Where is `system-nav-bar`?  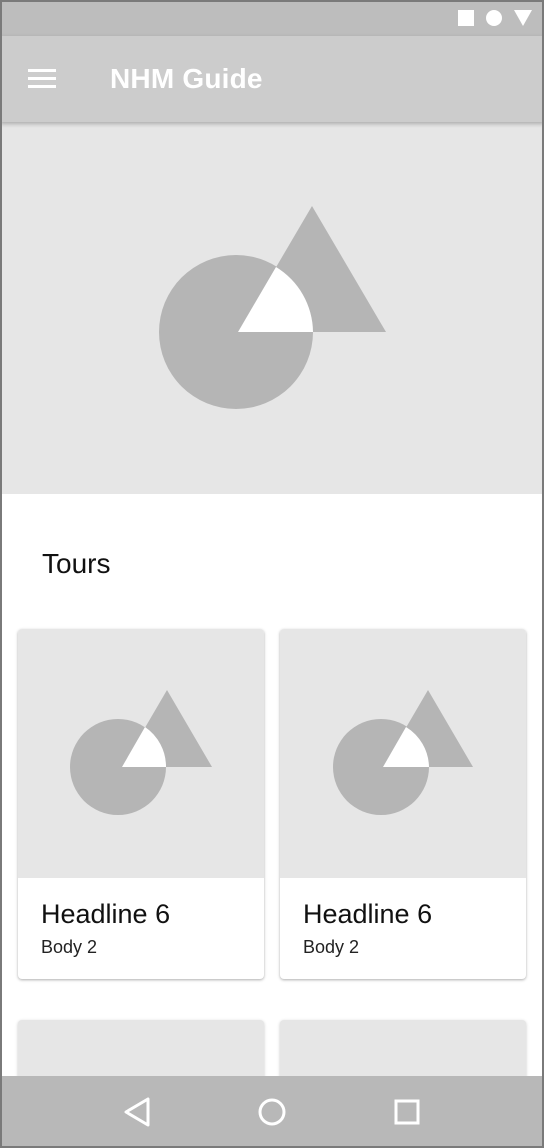
system-nav-bar is located at coordinates (272, 1112).